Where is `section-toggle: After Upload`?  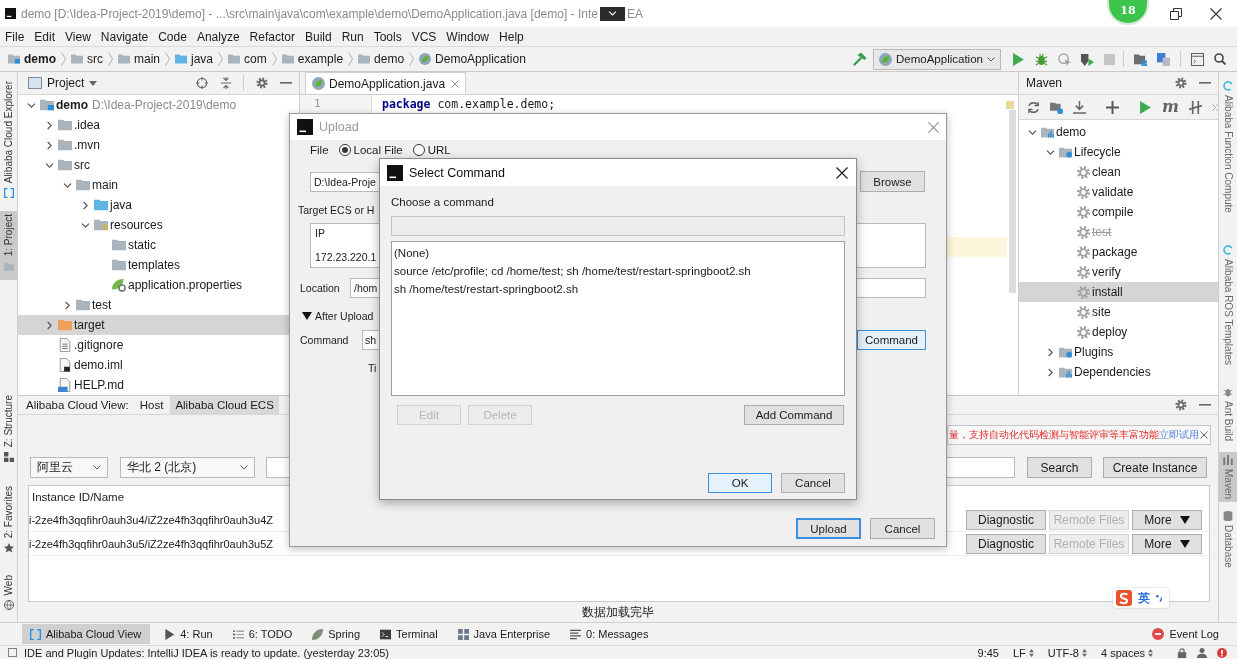 section-toggle: After Upload is located at coordinates (332, 316).